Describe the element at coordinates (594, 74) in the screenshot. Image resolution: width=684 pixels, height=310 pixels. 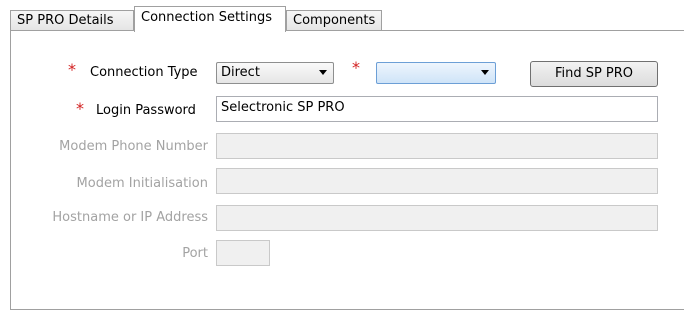
I see `find-sp-pro-button: Find SP PRO` at that location.